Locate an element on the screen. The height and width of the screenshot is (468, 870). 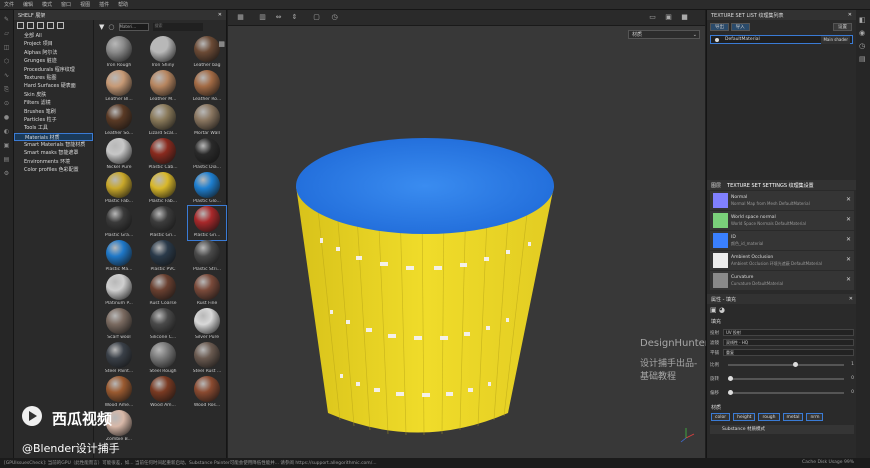
category-item: Project 项目 is located at coordinates (53, 44).